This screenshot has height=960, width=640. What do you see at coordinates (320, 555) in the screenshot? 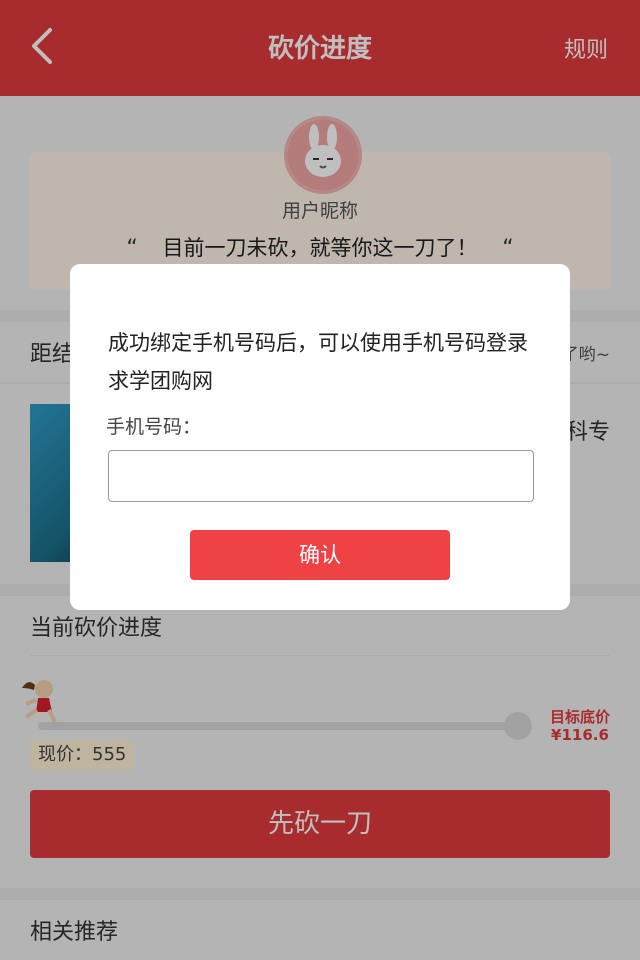
I see `confirm-button: 确认` at bounding box center [320, 555].